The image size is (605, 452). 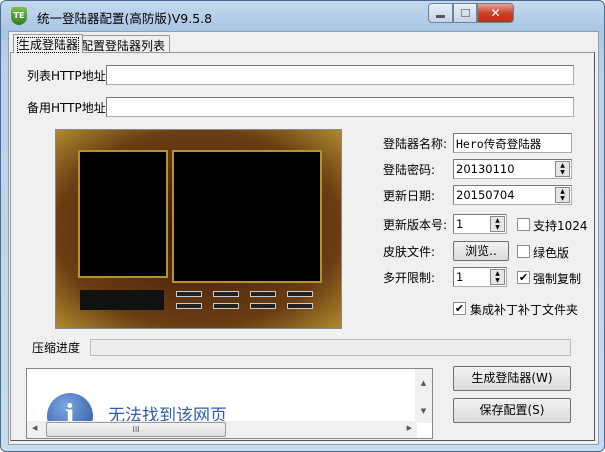 I want to click on backup-http-input, so click(x=340, y=107).